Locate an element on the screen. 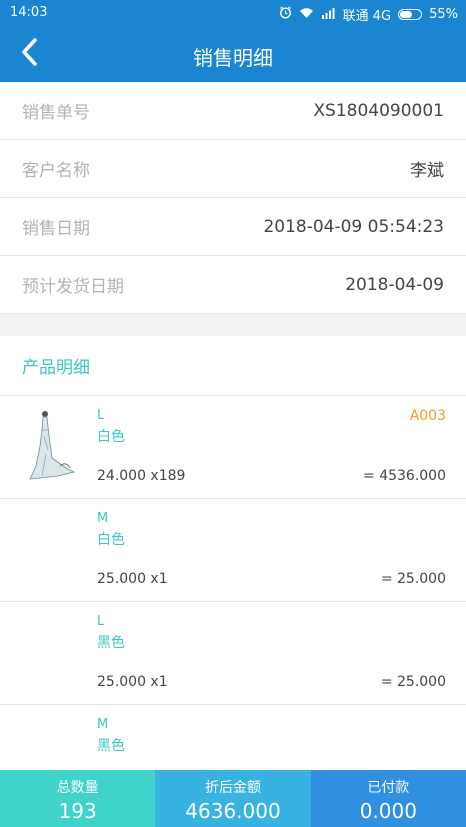 The image size is (466, 827). status-icons: 联通 4G 55% is located at coordinates (368, 14).